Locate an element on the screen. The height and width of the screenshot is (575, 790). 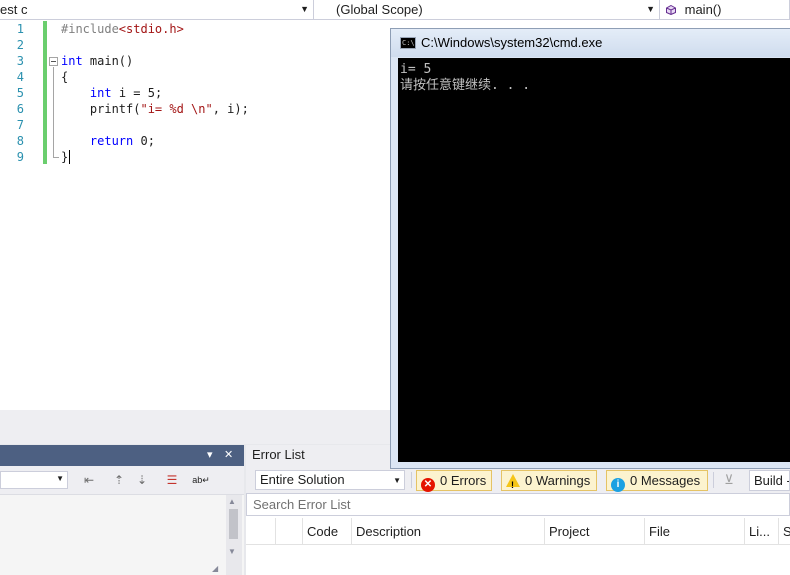
line-number: 9 is located at coordinates (20, 157).